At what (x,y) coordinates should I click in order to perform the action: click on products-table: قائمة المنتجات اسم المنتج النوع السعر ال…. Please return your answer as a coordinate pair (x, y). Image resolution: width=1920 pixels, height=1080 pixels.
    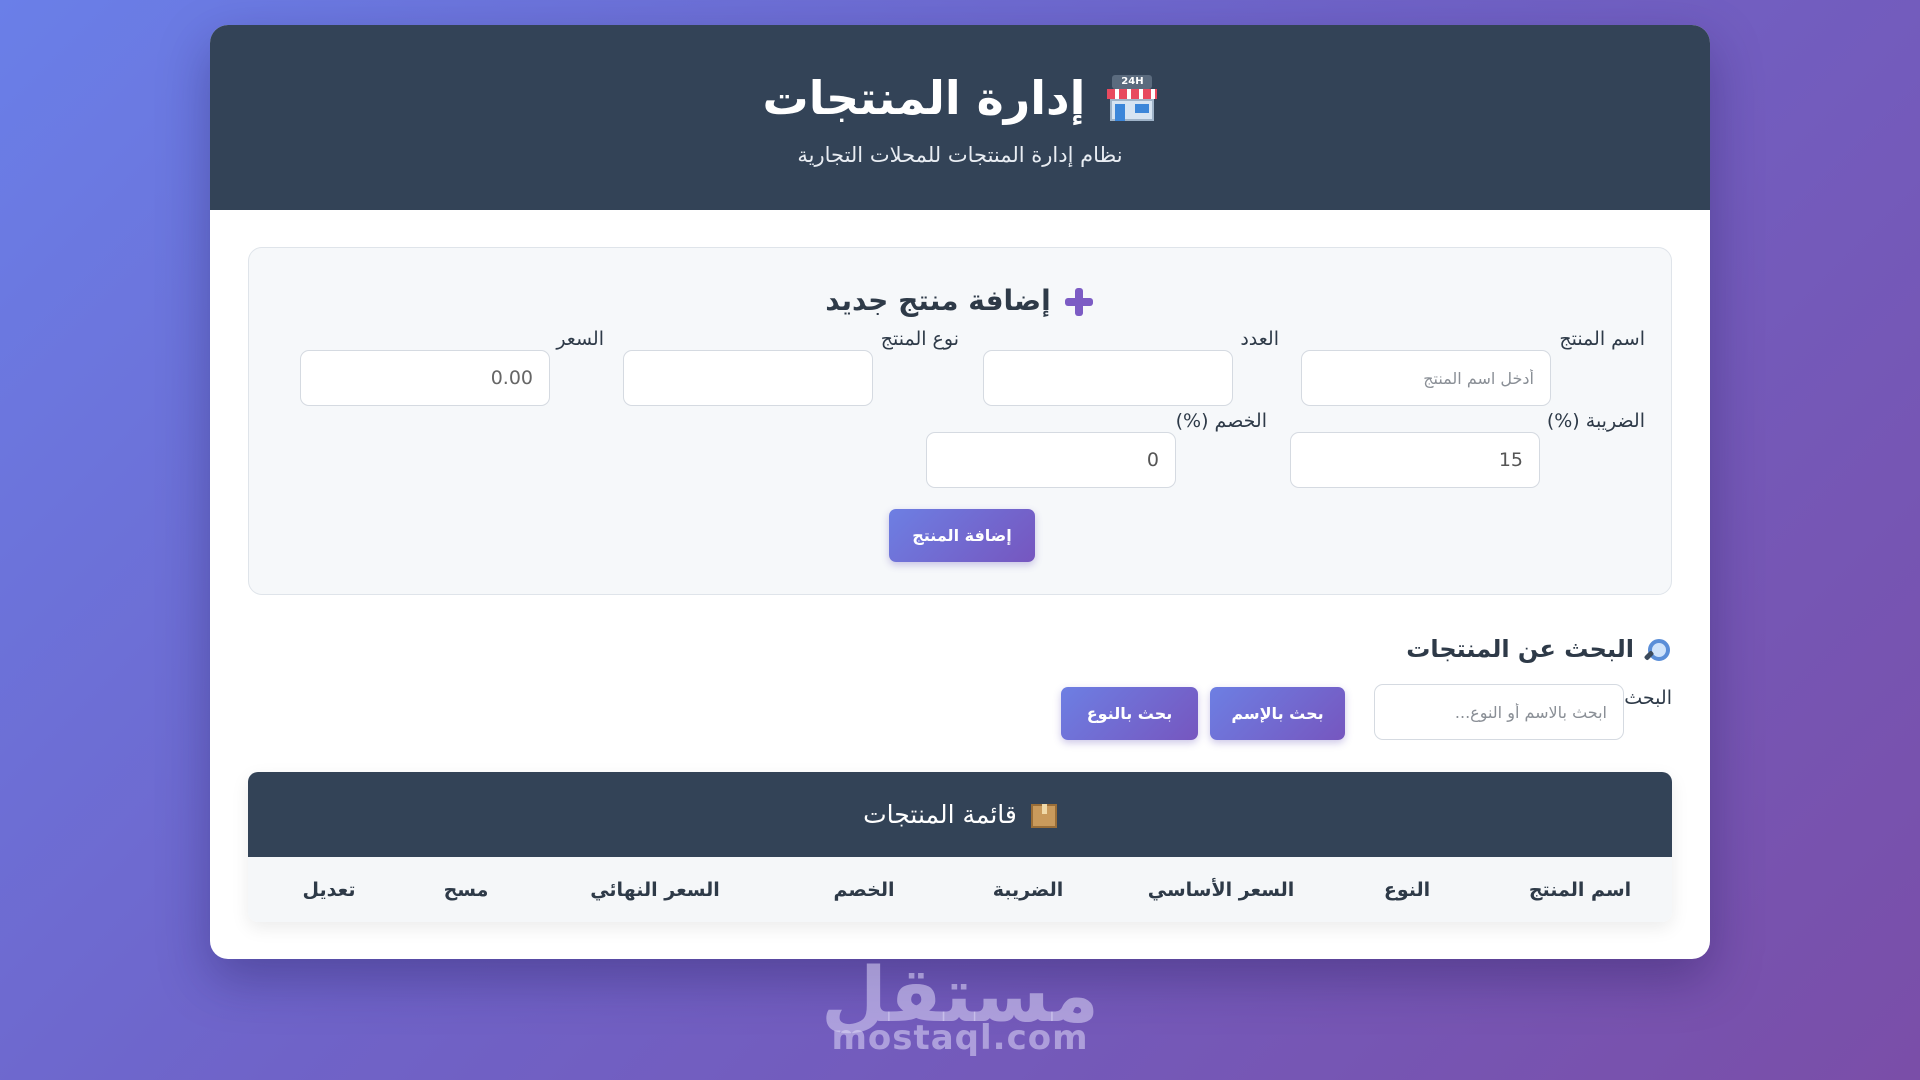
    Looking at the image, I should click on (960, 847).